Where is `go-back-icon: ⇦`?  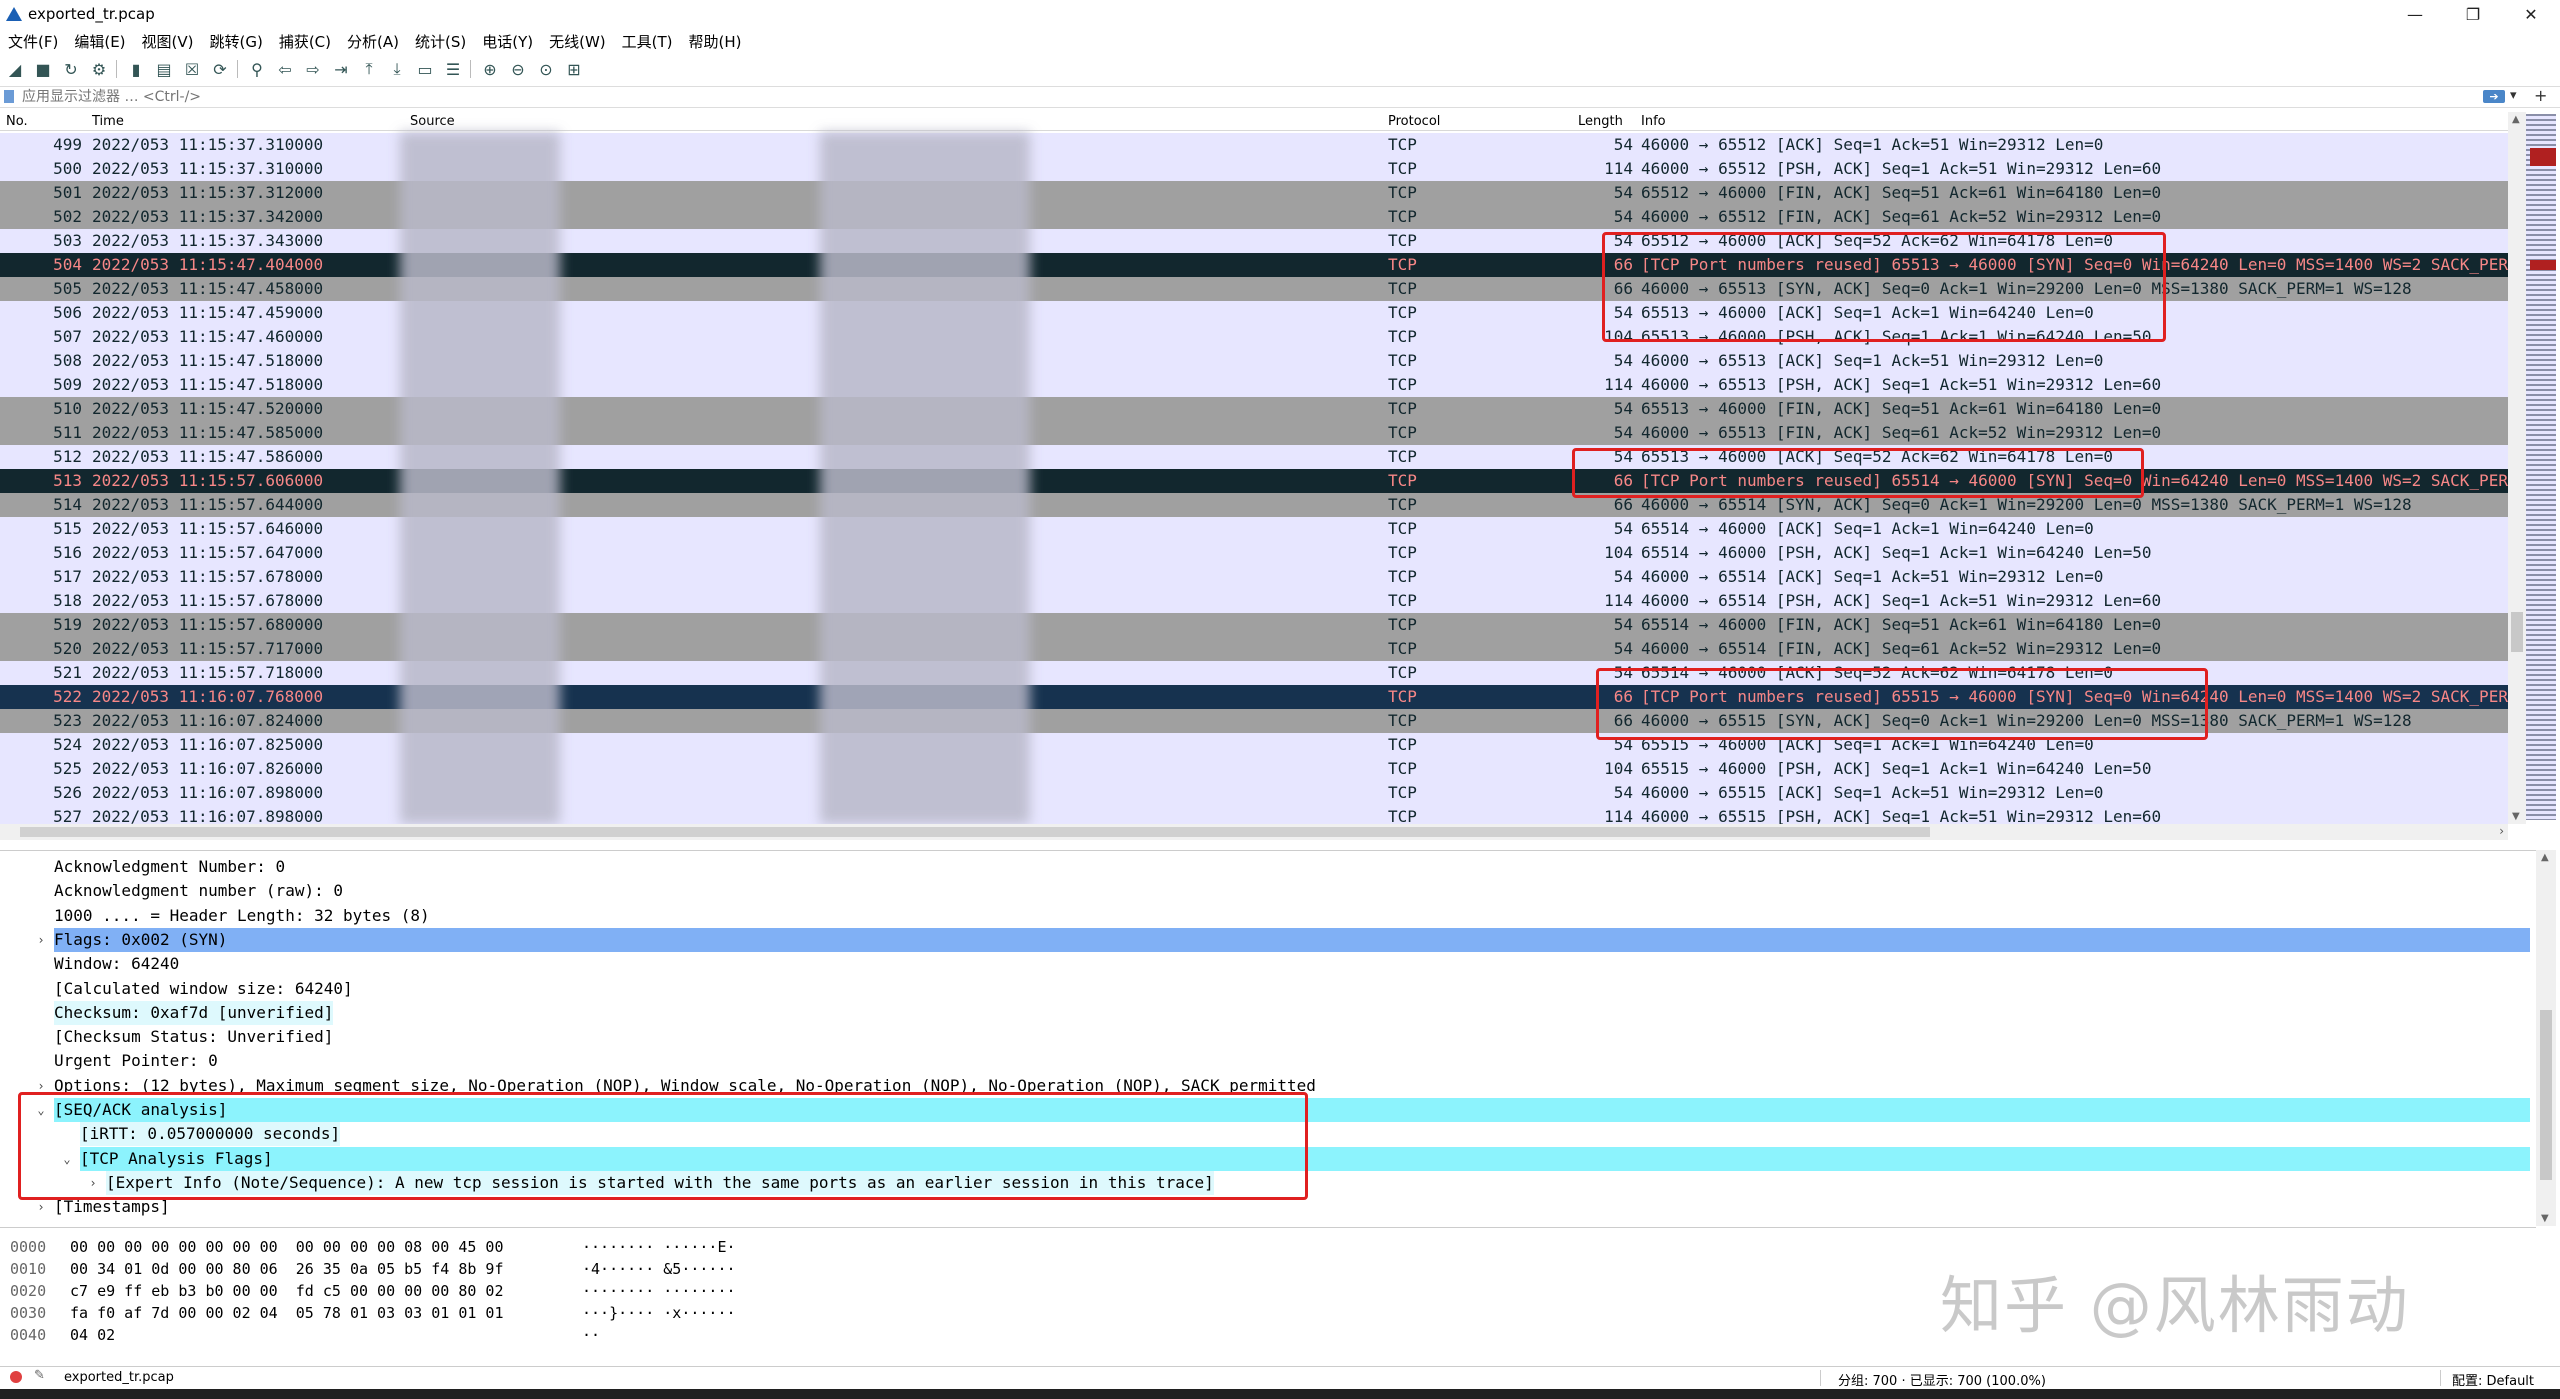 go-back-icon: ⇦ is located at coordinates (285, 69).